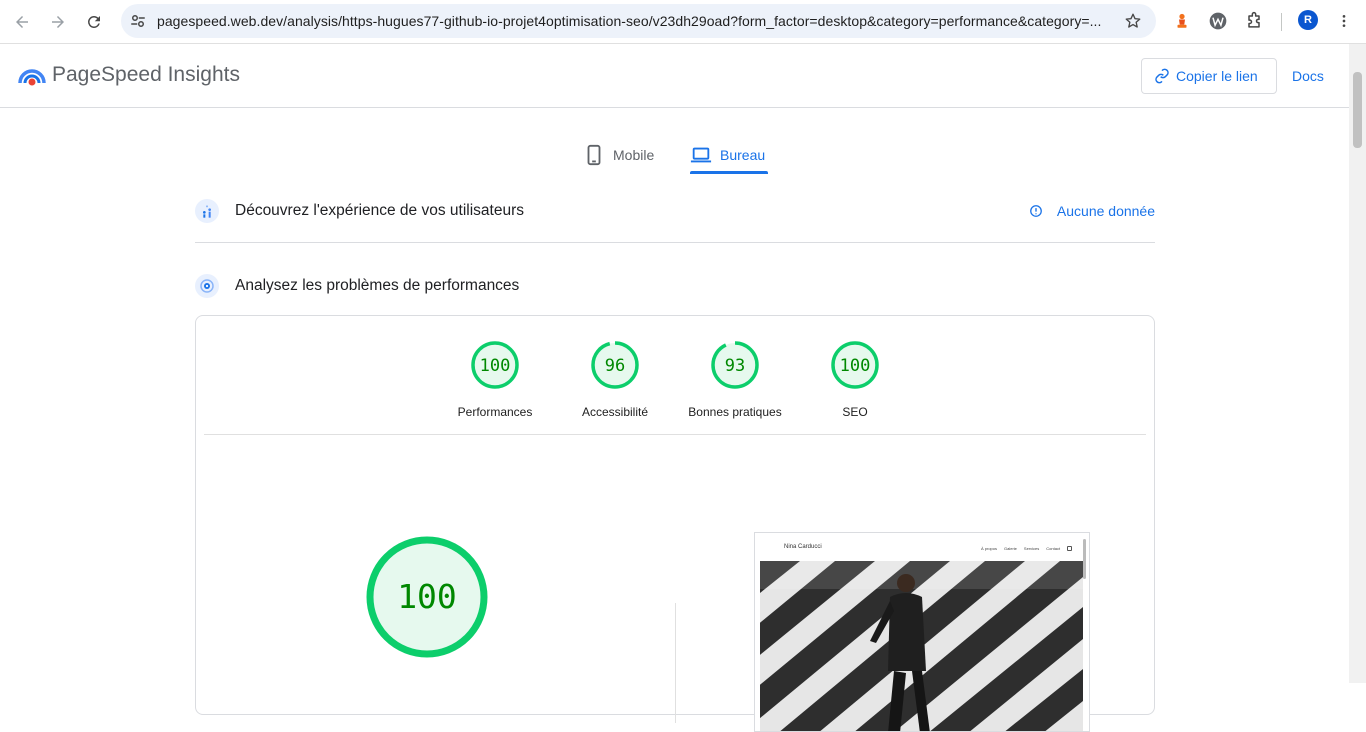 This screenshot has width=1366, height=732. I want to click on tab-mobile: Mobile, so click(618, 155).